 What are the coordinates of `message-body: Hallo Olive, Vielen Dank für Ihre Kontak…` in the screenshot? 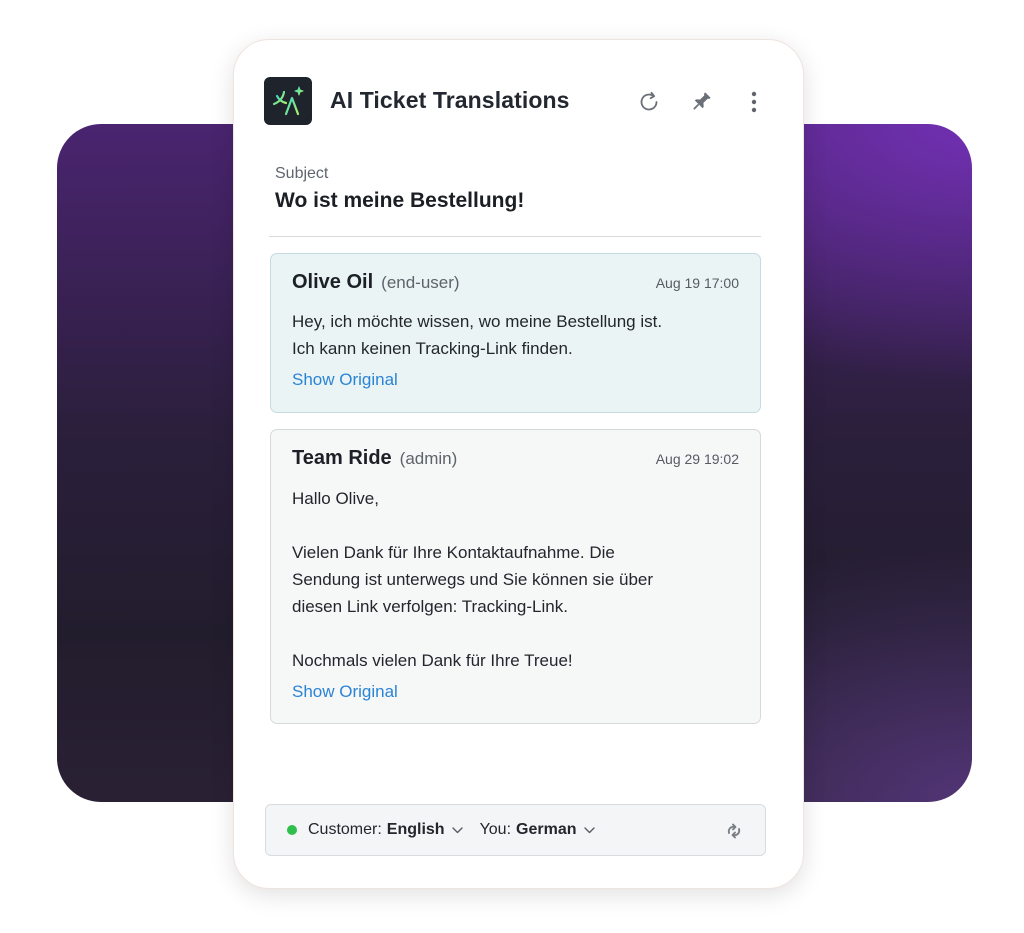 It's located at (473, 579).